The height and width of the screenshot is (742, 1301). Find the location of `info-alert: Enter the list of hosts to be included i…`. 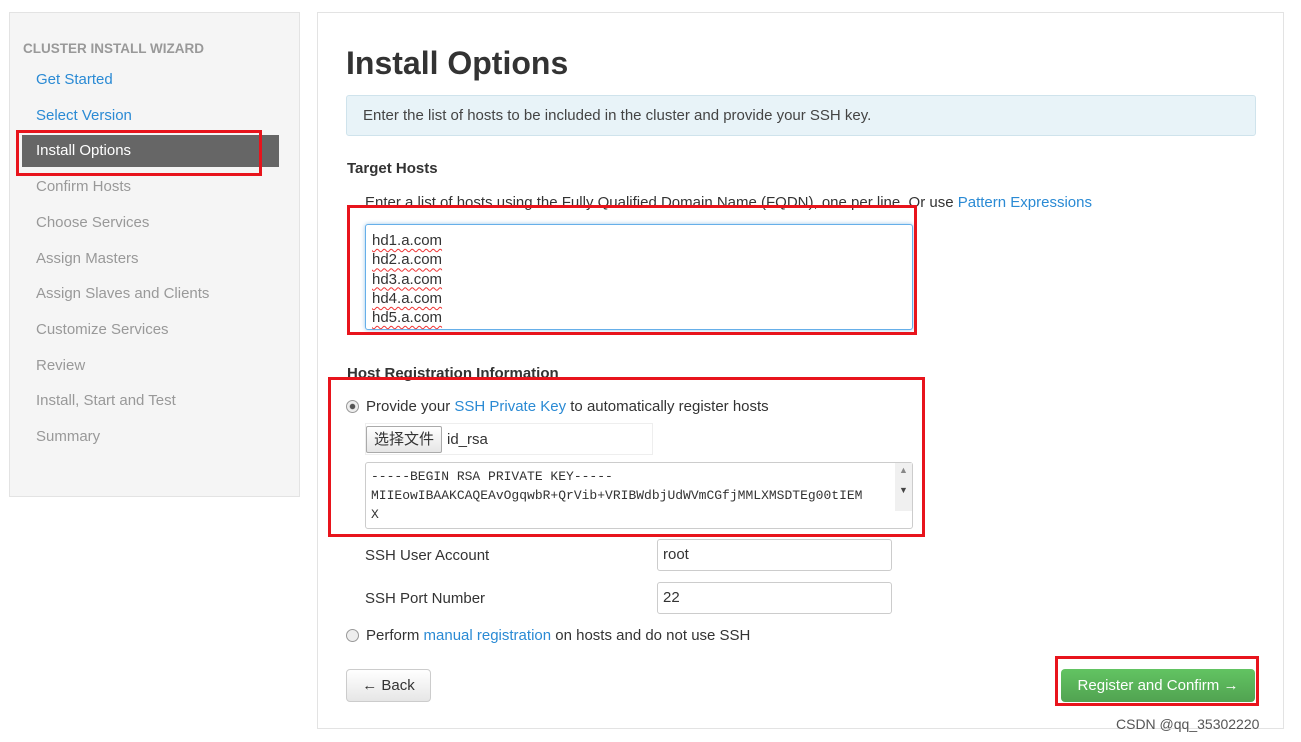

info-alert: Enter the list of hosts to be included i… is located at coordinates (801, 115).